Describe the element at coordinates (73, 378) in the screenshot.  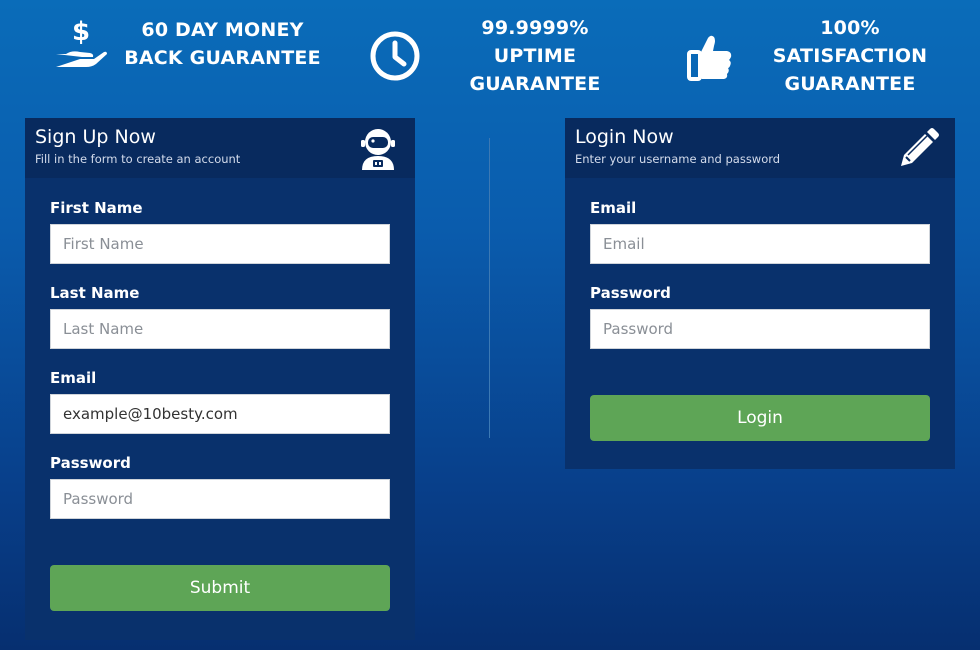
I see `signup-email-label: Email` at that location.